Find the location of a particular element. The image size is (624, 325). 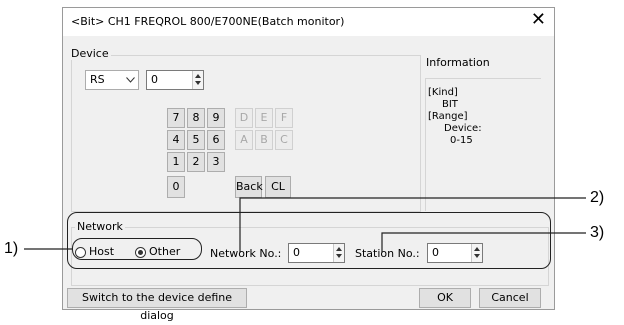

callout-2-line is located at coordinates (412, 225).